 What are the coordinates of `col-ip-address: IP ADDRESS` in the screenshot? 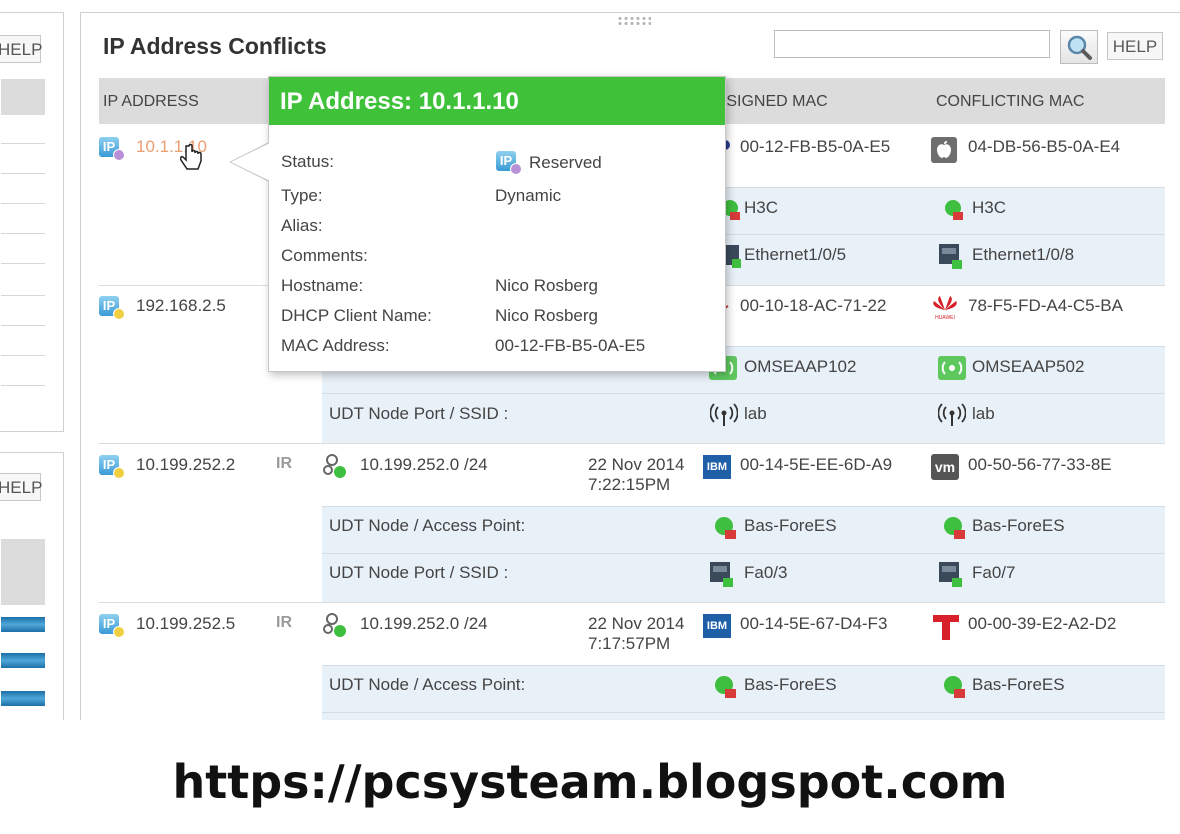 It's located at (151, 102).